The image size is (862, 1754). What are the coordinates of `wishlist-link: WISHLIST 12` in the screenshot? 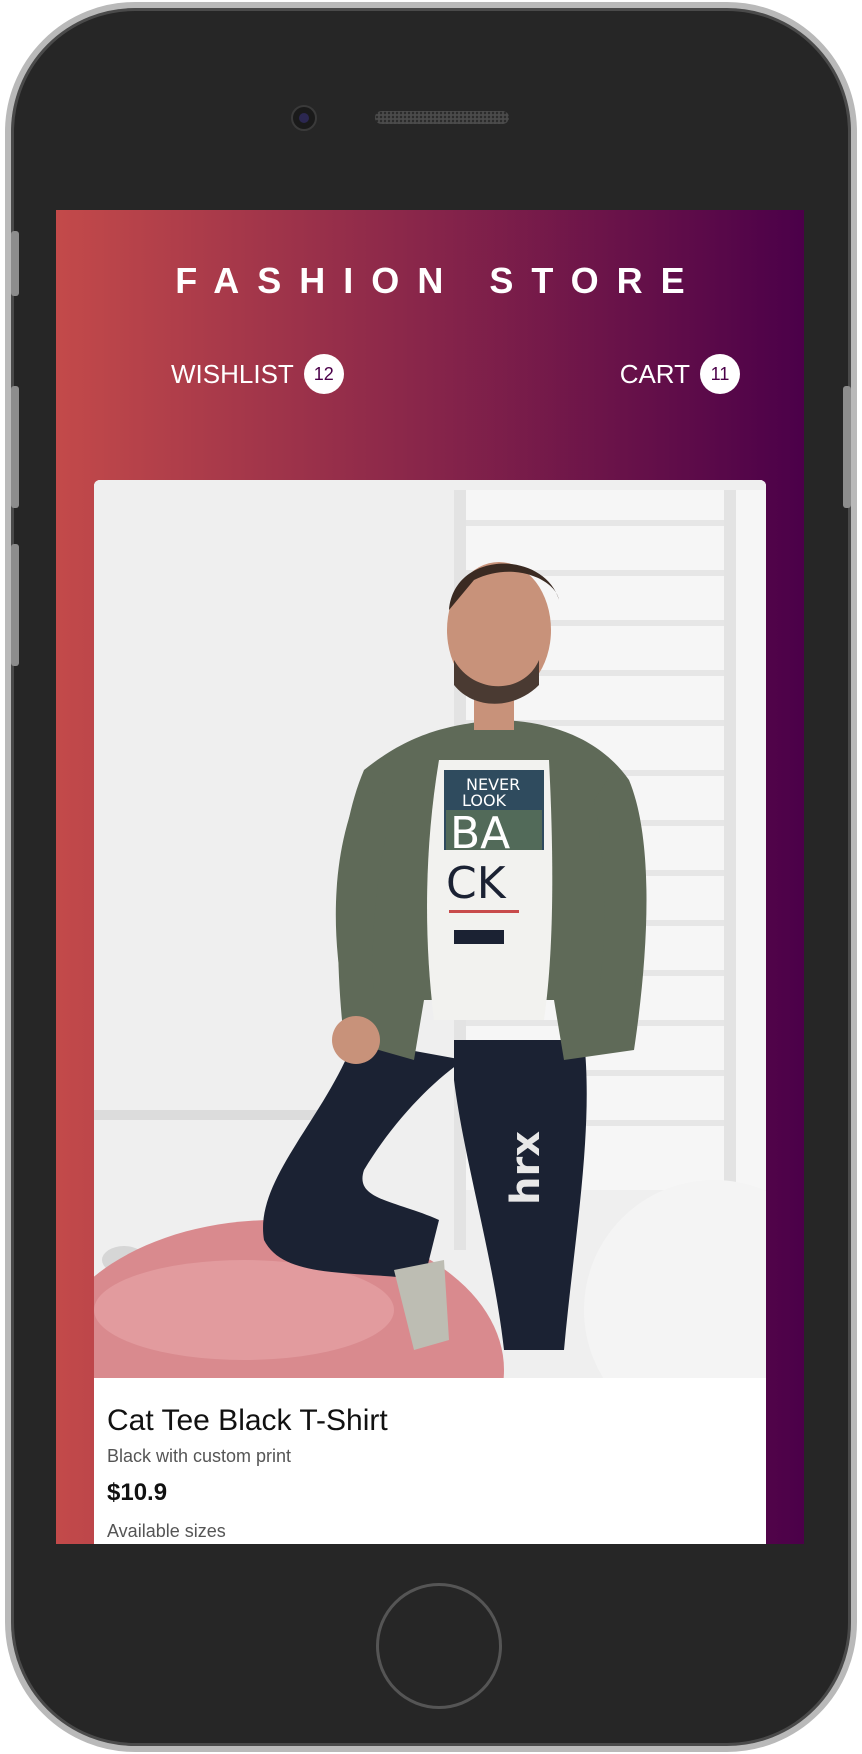 It's located at (257, 374).